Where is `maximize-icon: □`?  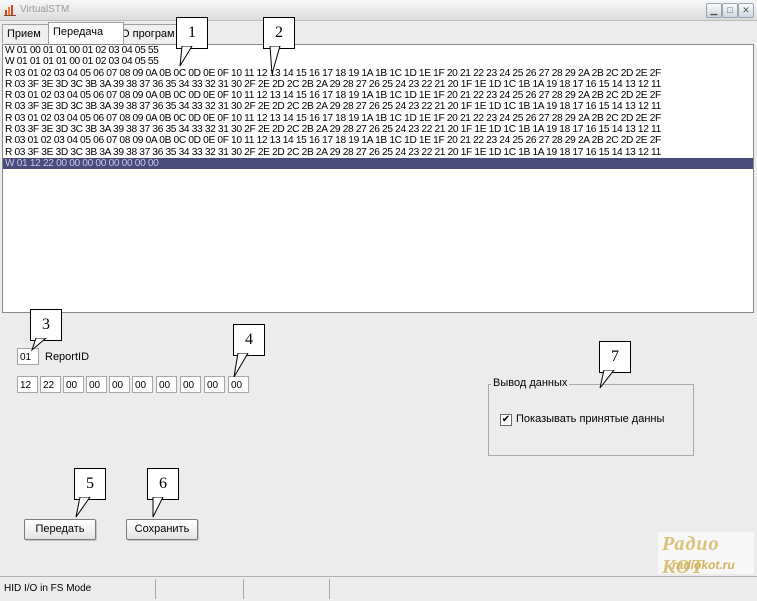 maximize-icon: □ is located at coordinates (730, 10).